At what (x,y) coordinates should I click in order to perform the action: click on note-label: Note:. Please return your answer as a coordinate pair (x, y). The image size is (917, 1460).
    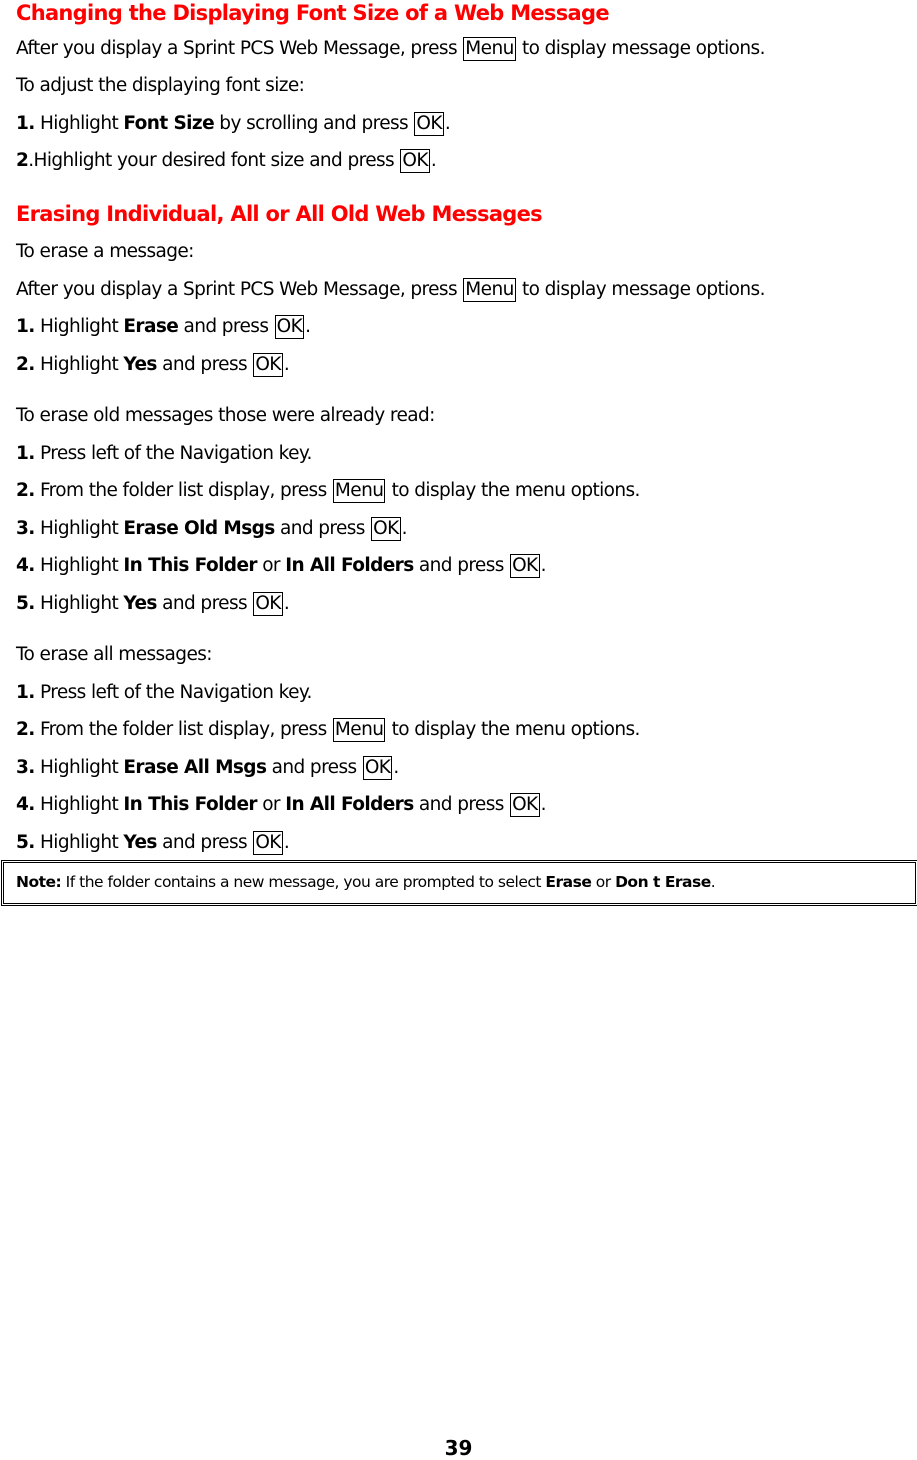
    Looking at the image, I should click on (39, 882).